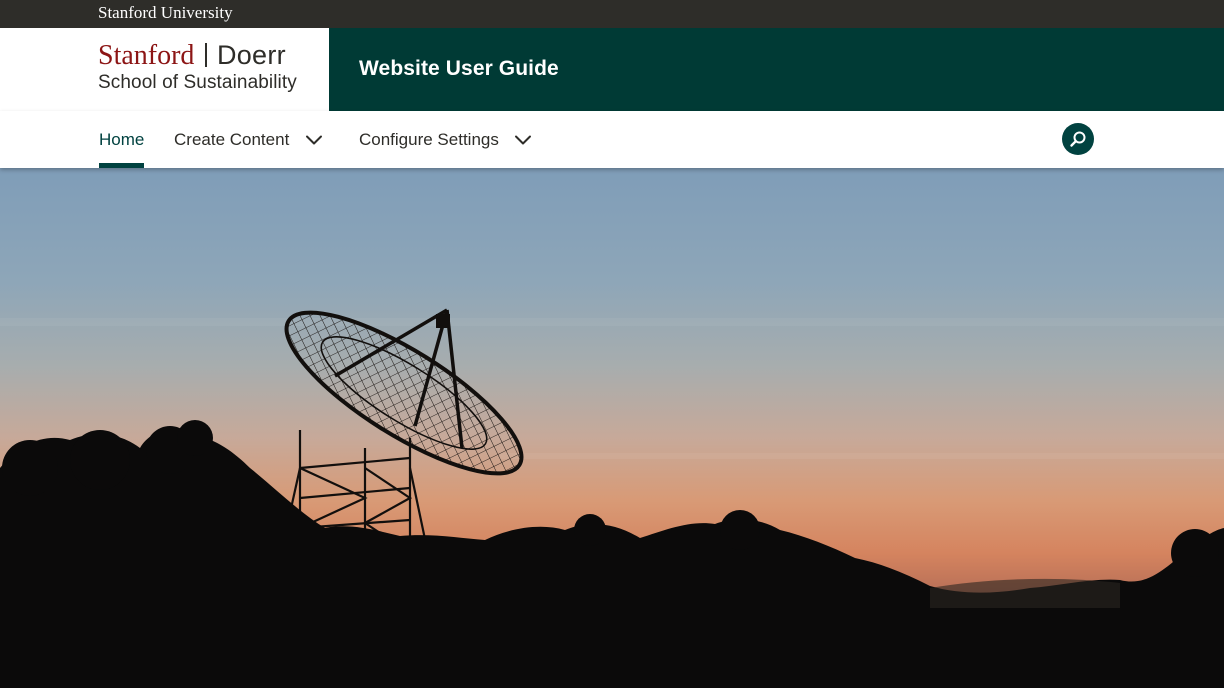 The width and height of the screenshot is (1224, 688). I want to click on logo-wordmark: Stanford Doerr, so click(192, 57).